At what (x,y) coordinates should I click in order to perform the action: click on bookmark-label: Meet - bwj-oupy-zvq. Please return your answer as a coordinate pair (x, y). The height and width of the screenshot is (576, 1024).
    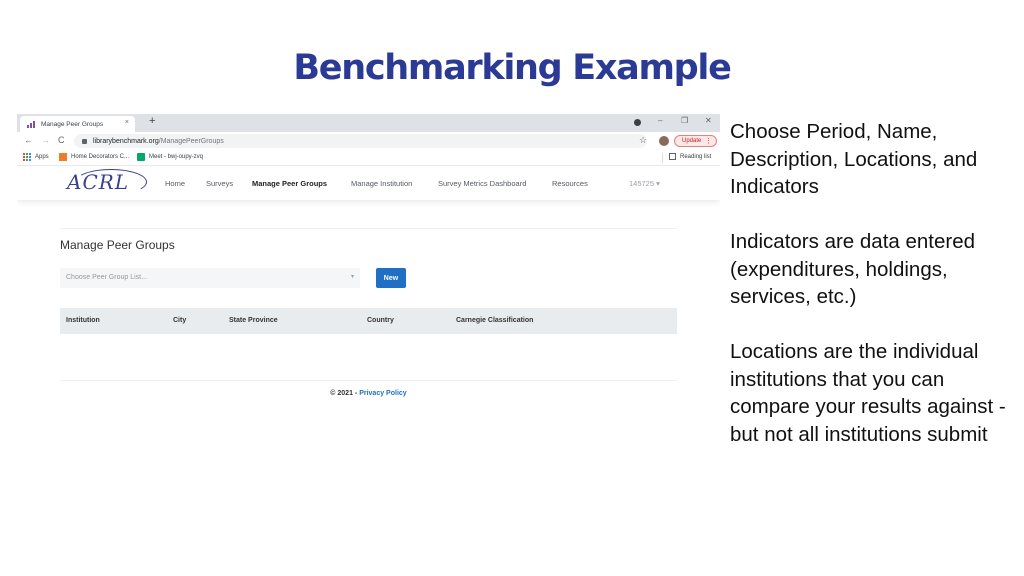
    Looking at the image, I should click on (176, 157).